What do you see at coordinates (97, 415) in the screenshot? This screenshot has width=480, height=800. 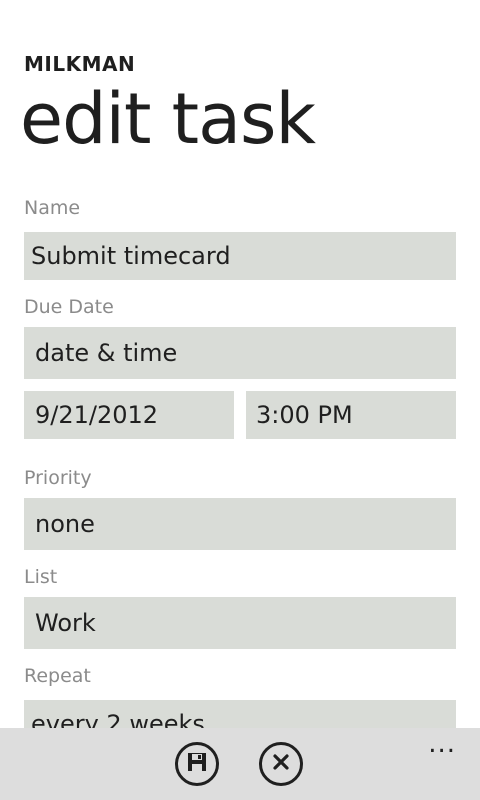 I see `date-value: 9/21/2012` at bounding box center [97, 415].